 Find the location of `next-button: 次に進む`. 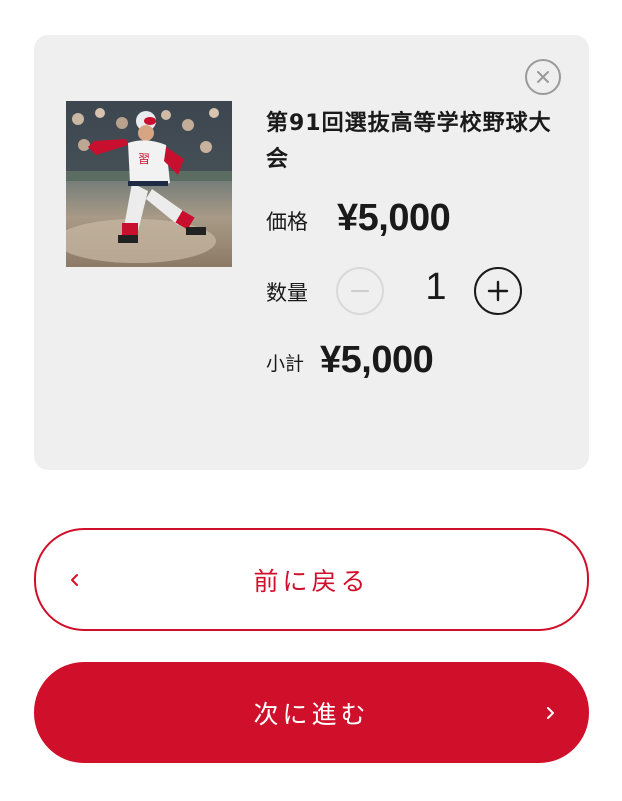

next-button: 次に進む is located at coordinates (311, 712).